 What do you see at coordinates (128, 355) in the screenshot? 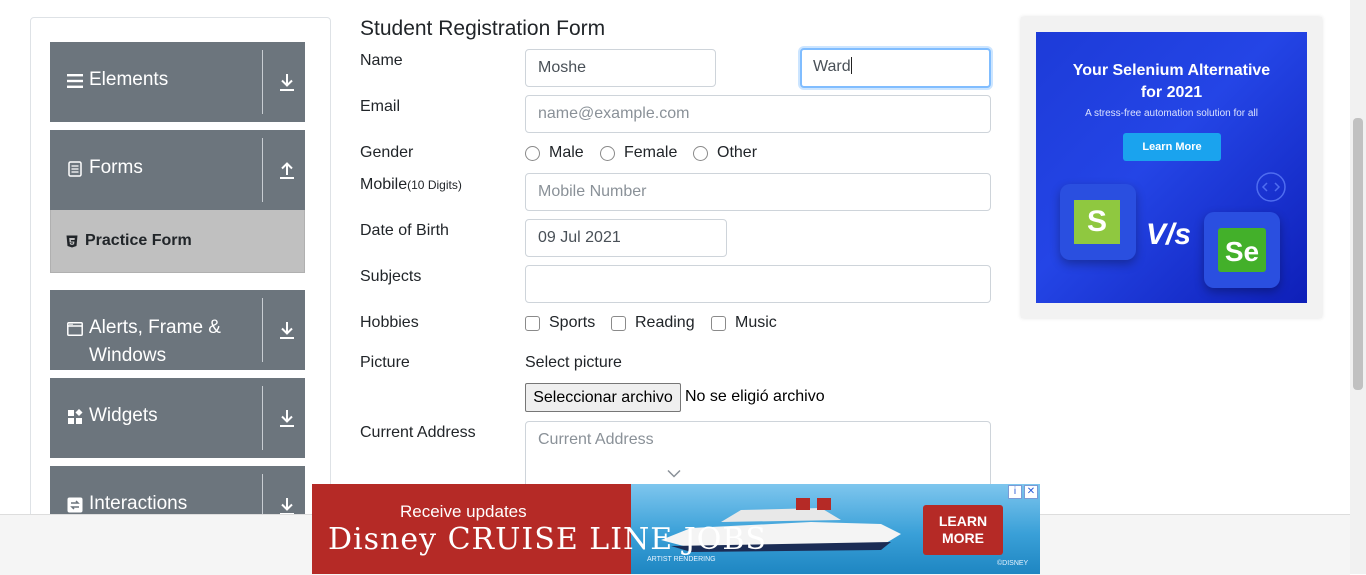
I see `sidebar-group-label-line2: Windows` at bounding box center [128, 355].